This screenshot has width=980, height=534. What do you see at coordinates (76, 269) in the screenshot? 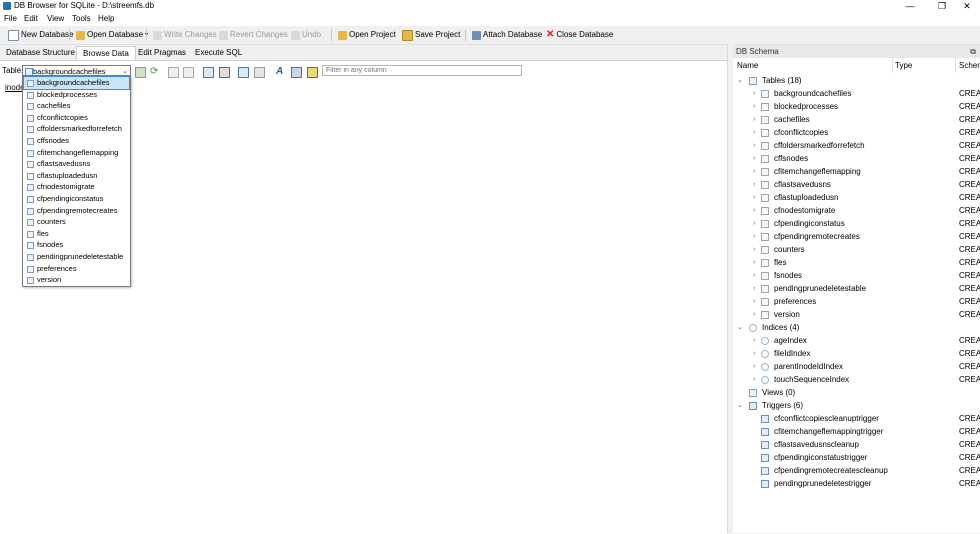
I see `dropdown-item: preferences` at bounding box center [76, 269].